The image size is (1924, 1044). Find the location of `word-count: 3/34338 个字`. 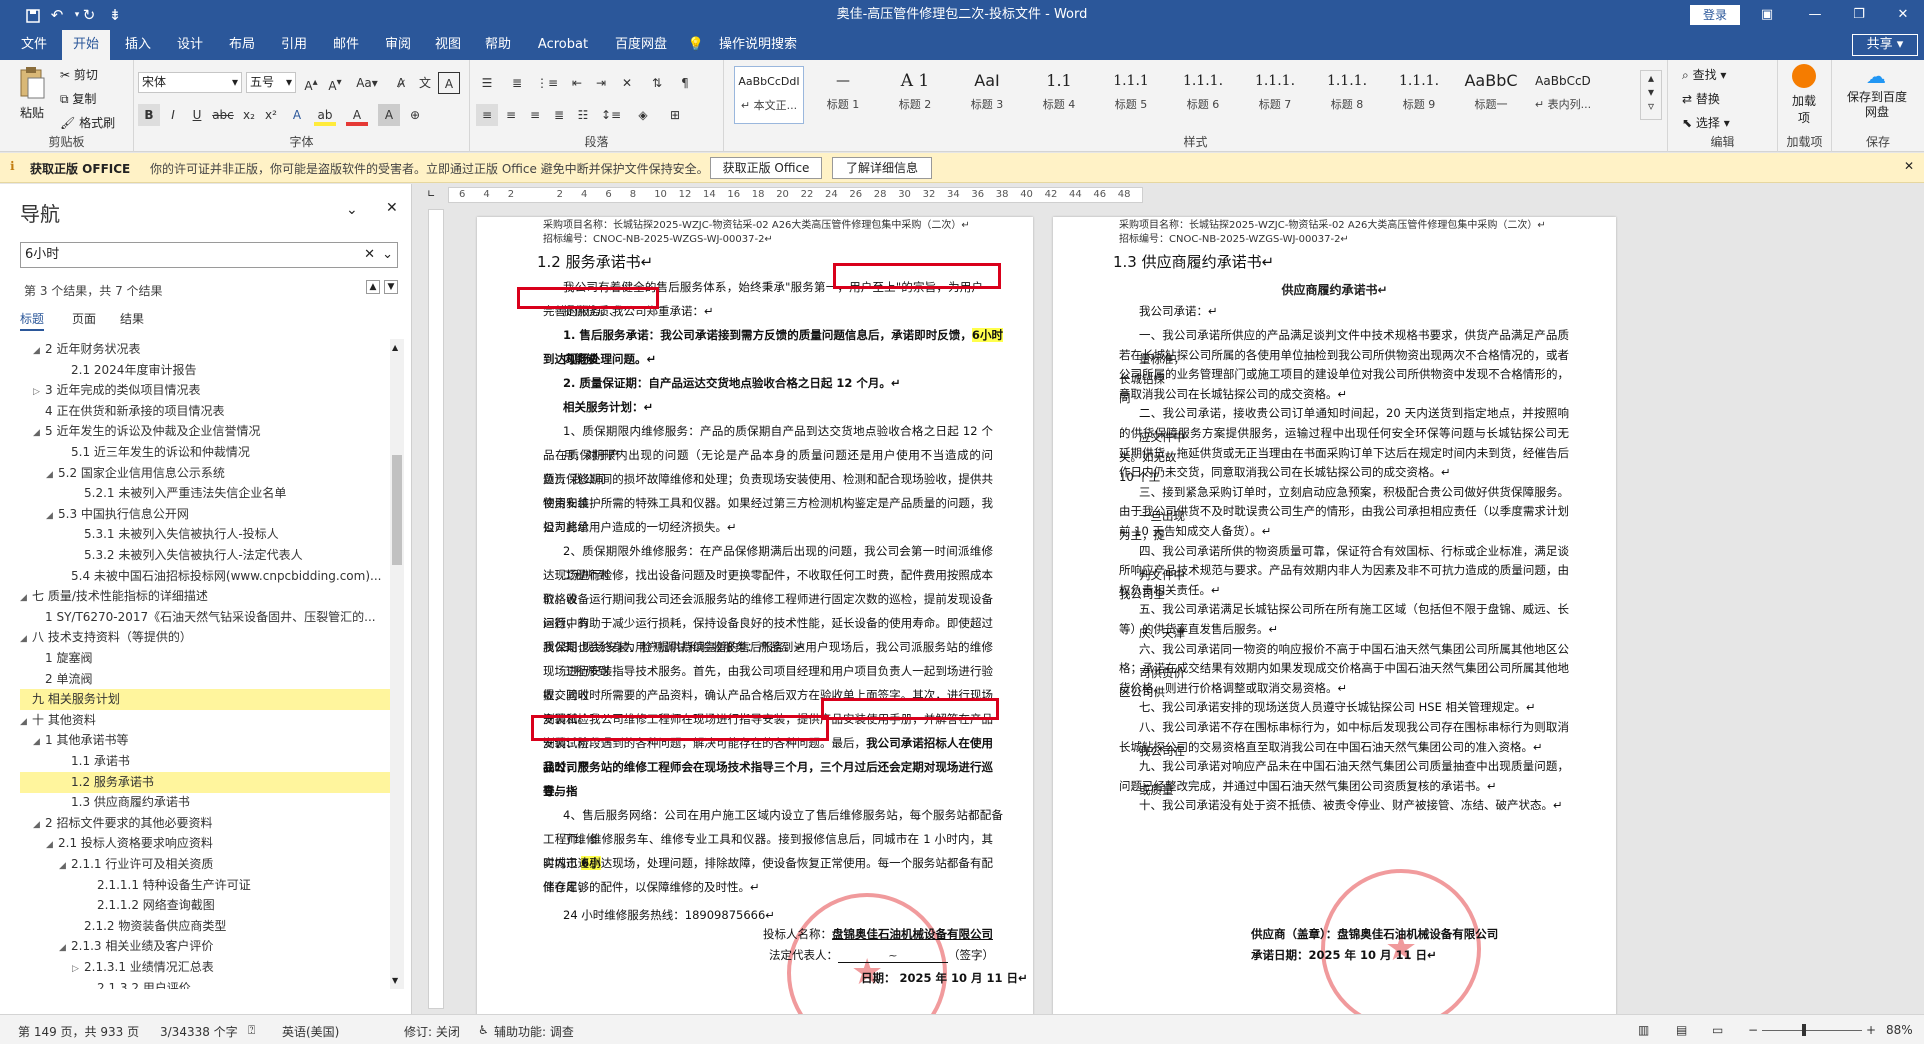

word-count: 3/34338 个字 is located at coordinates (199, 1031).